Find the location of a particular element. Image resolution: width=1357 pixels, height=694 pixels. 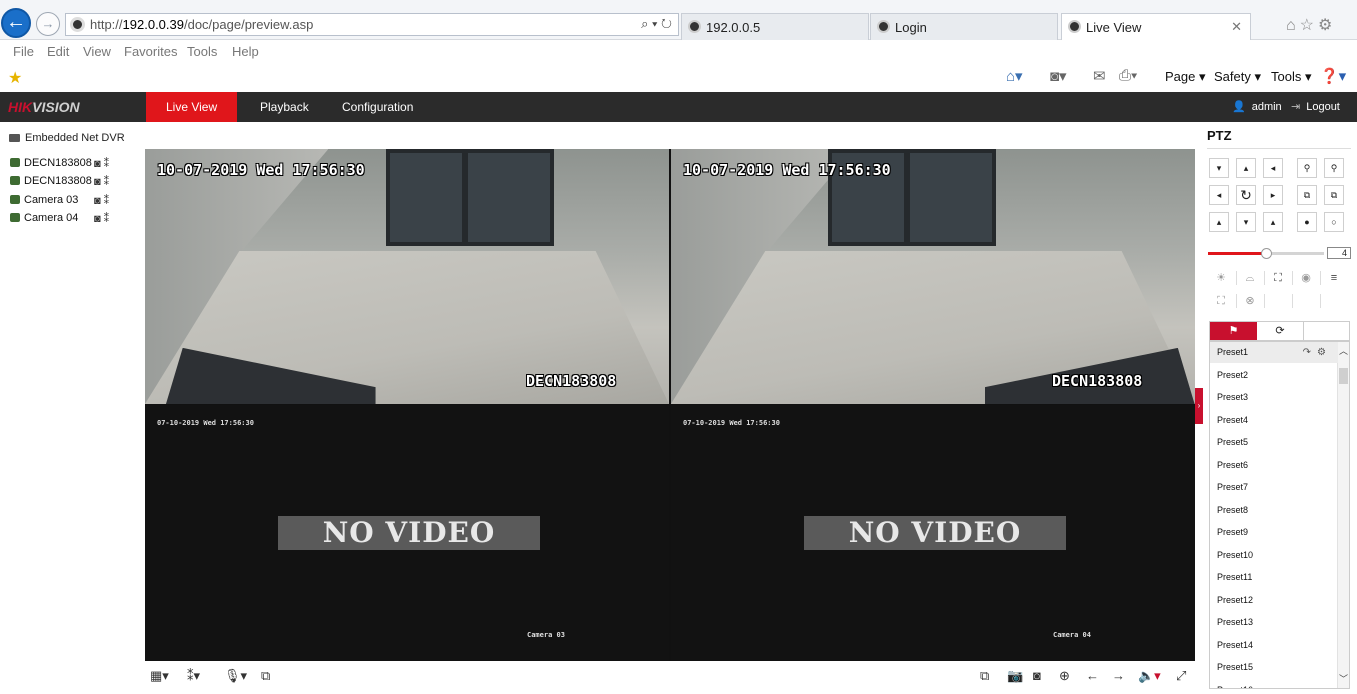

menu-help: Help is located at coordinates (245, 51).